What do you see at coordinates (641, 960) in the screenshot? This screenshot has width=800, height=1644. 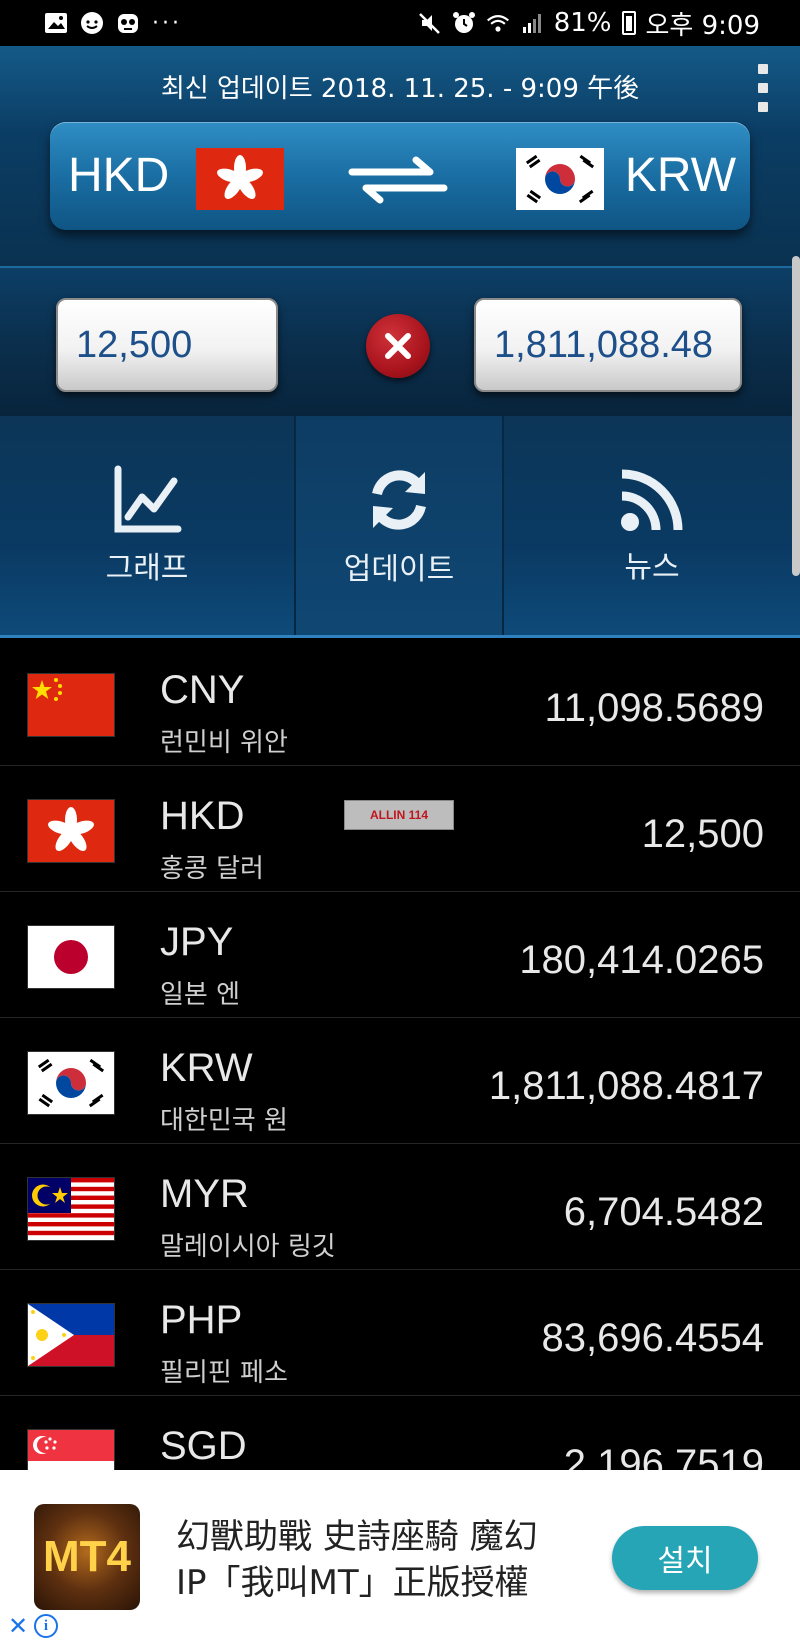 I see `currency-value: 180,414.0265` at bounding box center [641, 960].